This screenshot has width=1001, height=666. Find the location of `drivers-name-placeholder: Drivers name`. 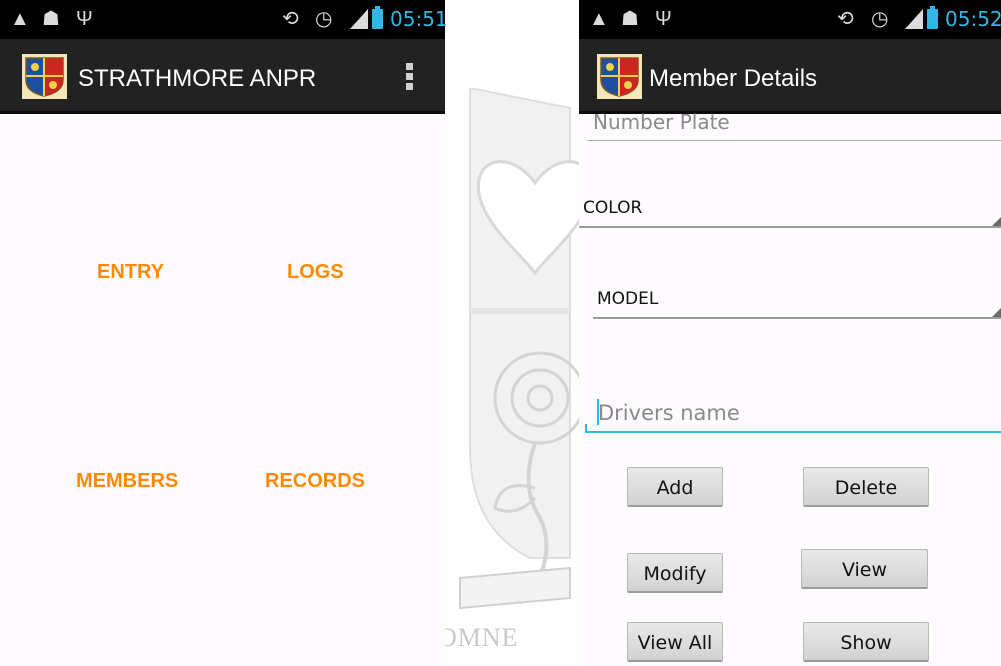

drivers-name-placeholder: Drivers name is located at coordinates (669, 413).